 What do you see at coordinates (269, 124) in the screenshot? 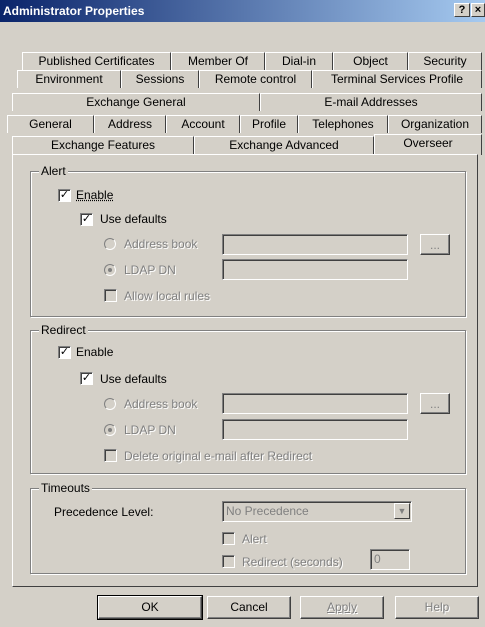
I see `tab-profile: Profile` at bounding box center [269, 124].